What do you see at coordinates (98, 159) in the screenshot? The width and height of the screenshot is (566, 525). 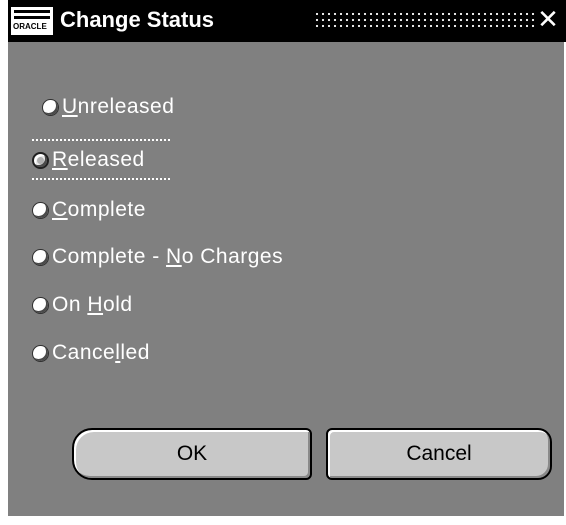 I see `radio-label-released: Released` at bounding box center [98, 159].